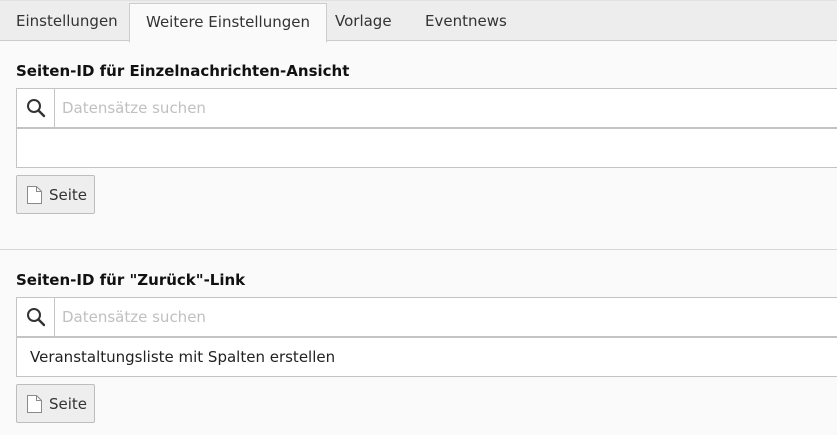  What do you see at coordinates (466, 22) in the screenshot?
I see `tab-eventnews: Eventnews` at bounding box center [466, 22].